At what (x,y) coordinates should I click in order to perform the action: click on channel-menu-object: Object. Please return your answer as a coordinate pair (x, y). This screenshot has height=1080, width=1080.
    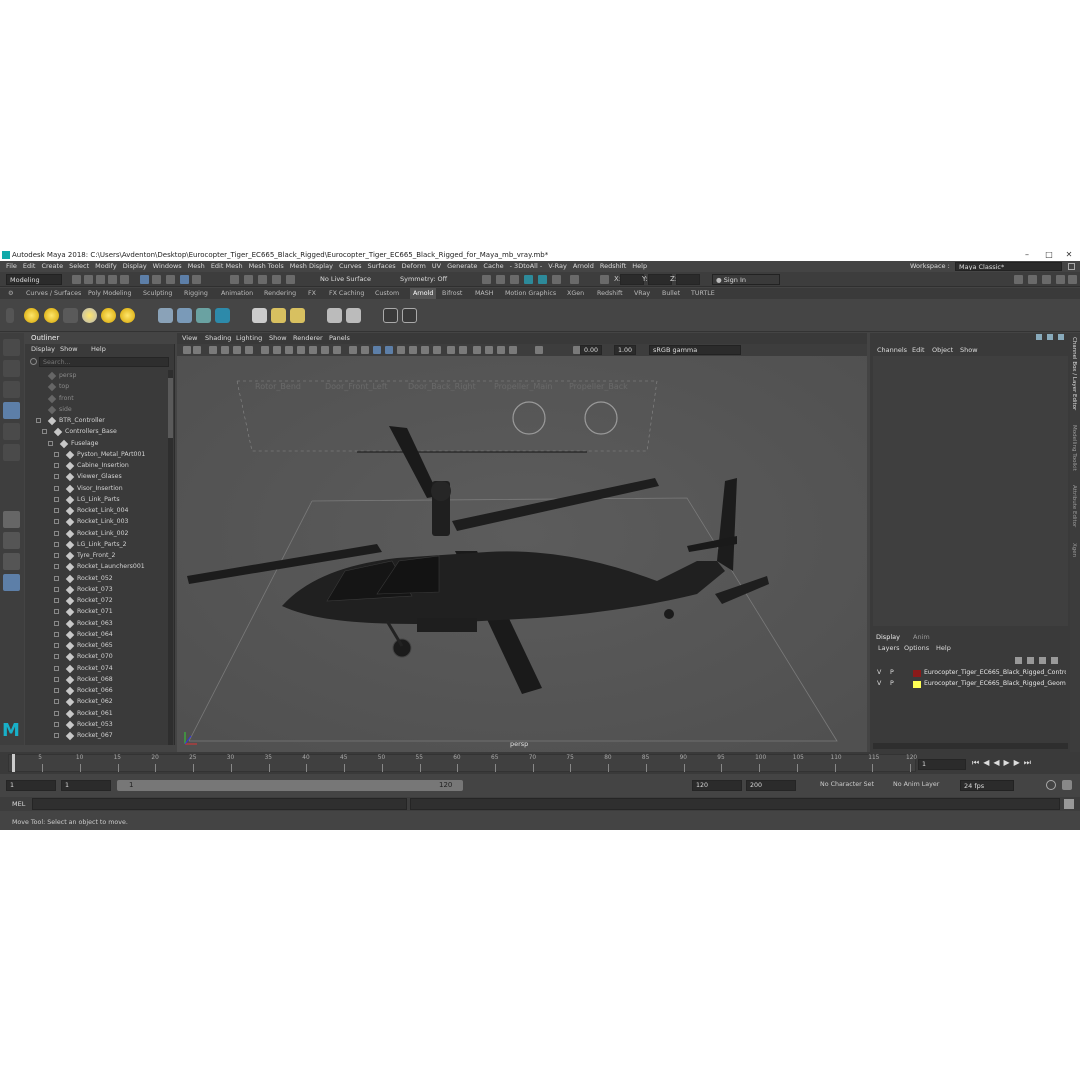
    Looking at the image, I should click on (942, 350).